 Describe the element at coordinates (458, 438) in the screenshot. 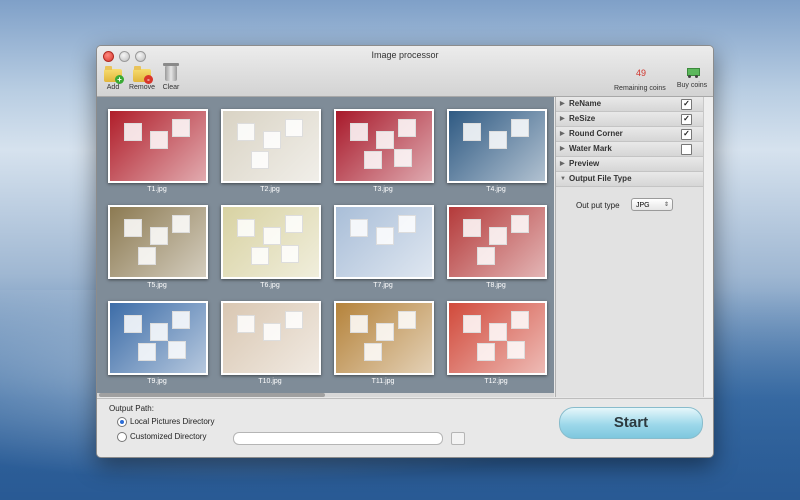

I see `browse-button` at that location.